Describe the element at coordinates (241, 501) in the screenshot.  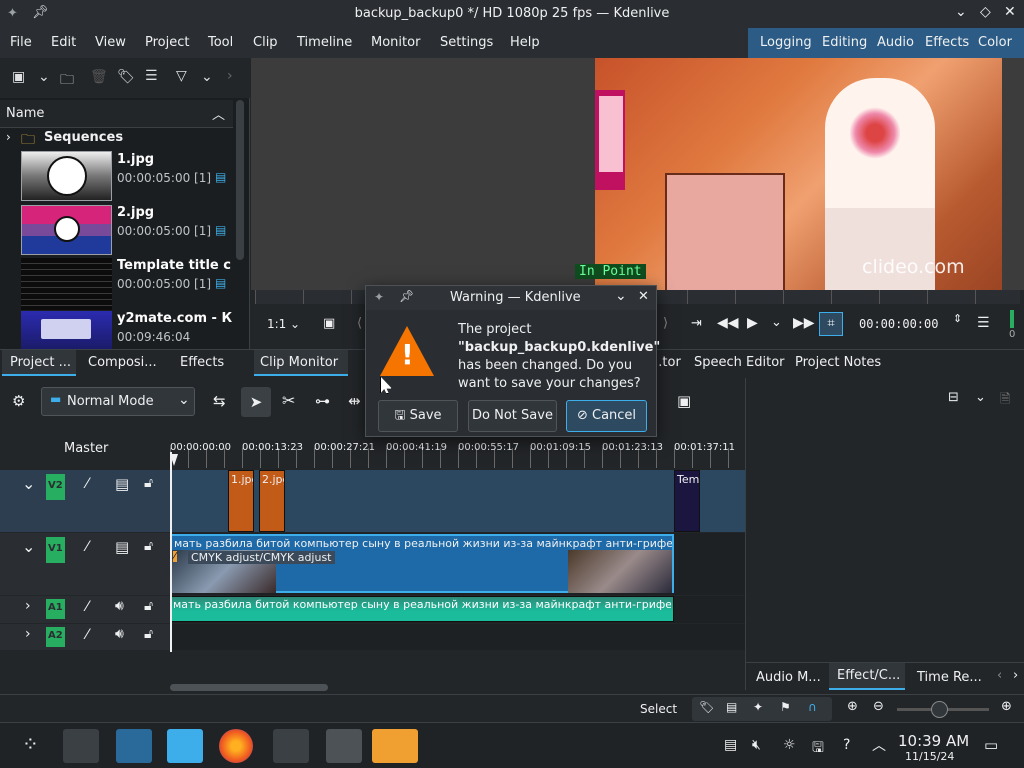
I see `timeline-clip: 1.jpg` at that location.